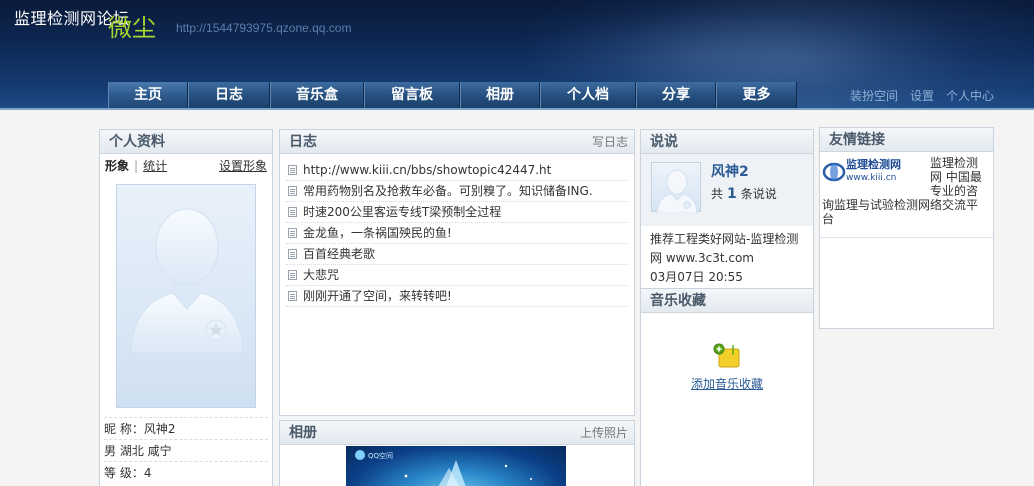 This screenshot has height=486, width=1034. I want to click on kiii-logo-url: www.kiii.cn, so click(871, 178).